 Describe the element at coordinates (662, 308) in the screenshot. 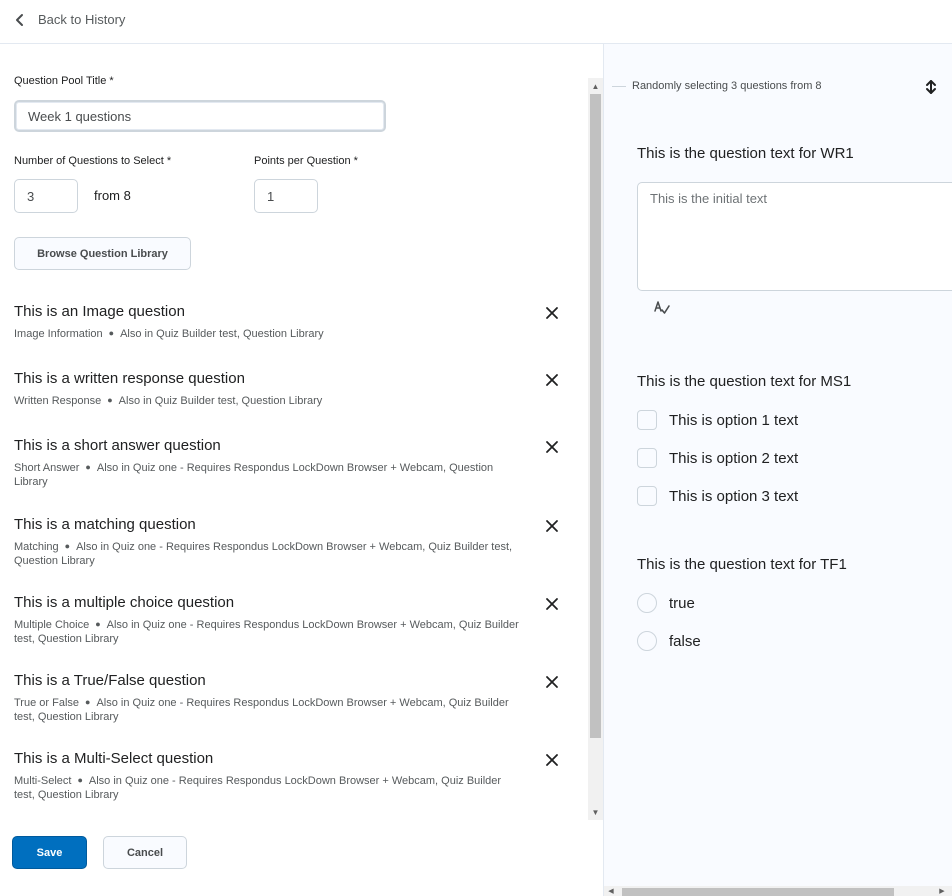

I see `spellcheck-icon` at that location.